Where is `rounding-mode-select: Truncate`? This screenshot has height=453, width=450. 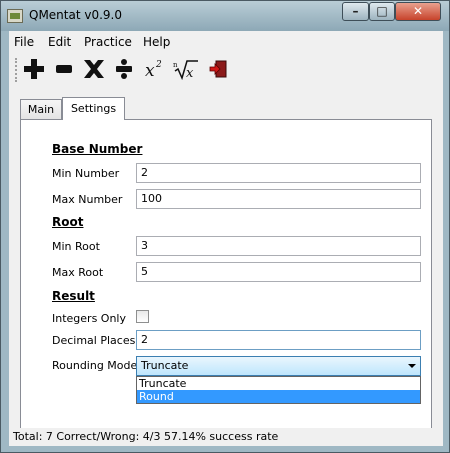 rounding-mode-select: Truncate is located at coordinates (278, 366).